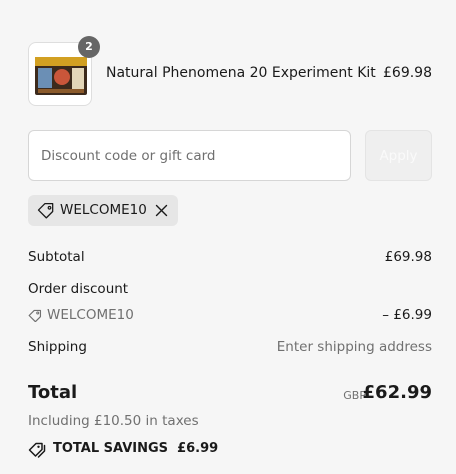 Image resolution: width=456 pixels, height=474 pixels. What do you see at coordinates (61, 76) in the screenshot?
I see `product-box-image` at bounding box center [61, 76].